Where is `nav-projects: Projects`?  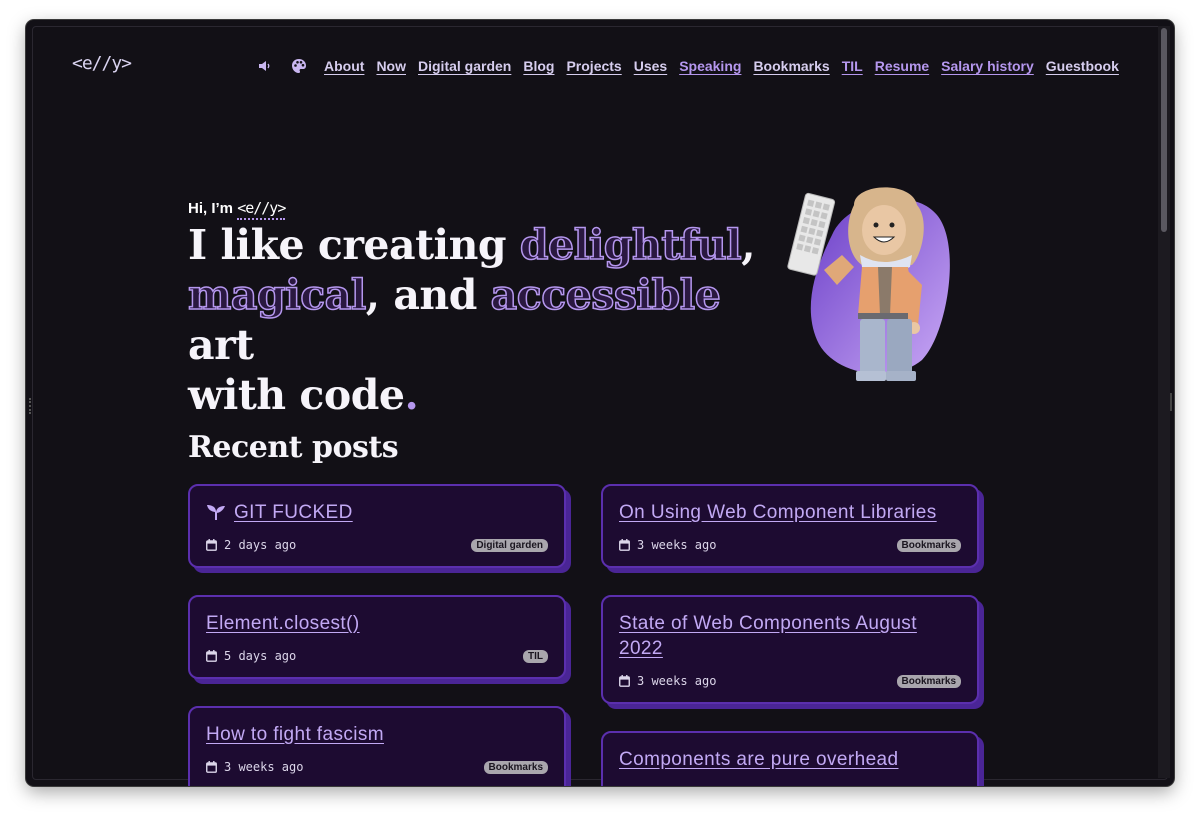 nav-projects: Projects is located at coordinates (593, 66).